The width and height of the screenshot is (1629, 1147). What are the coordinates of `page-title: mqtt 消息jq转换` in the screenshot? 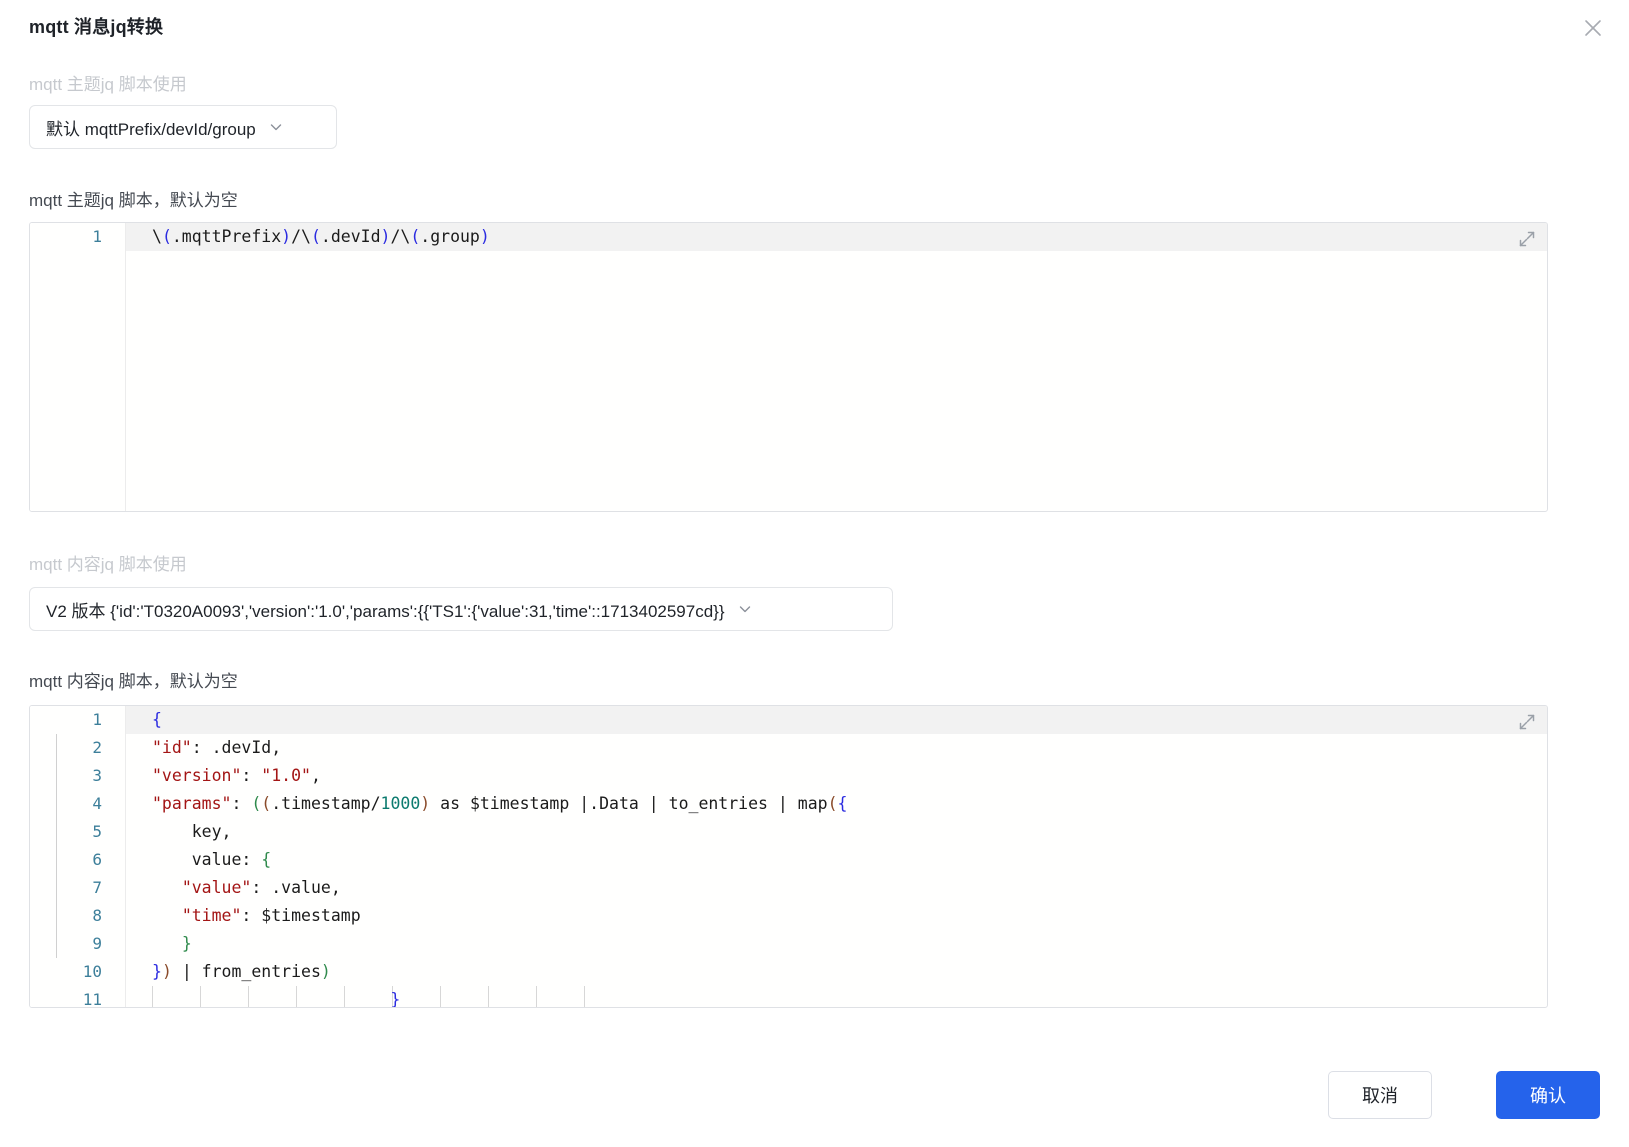 It's located at (96, 27).